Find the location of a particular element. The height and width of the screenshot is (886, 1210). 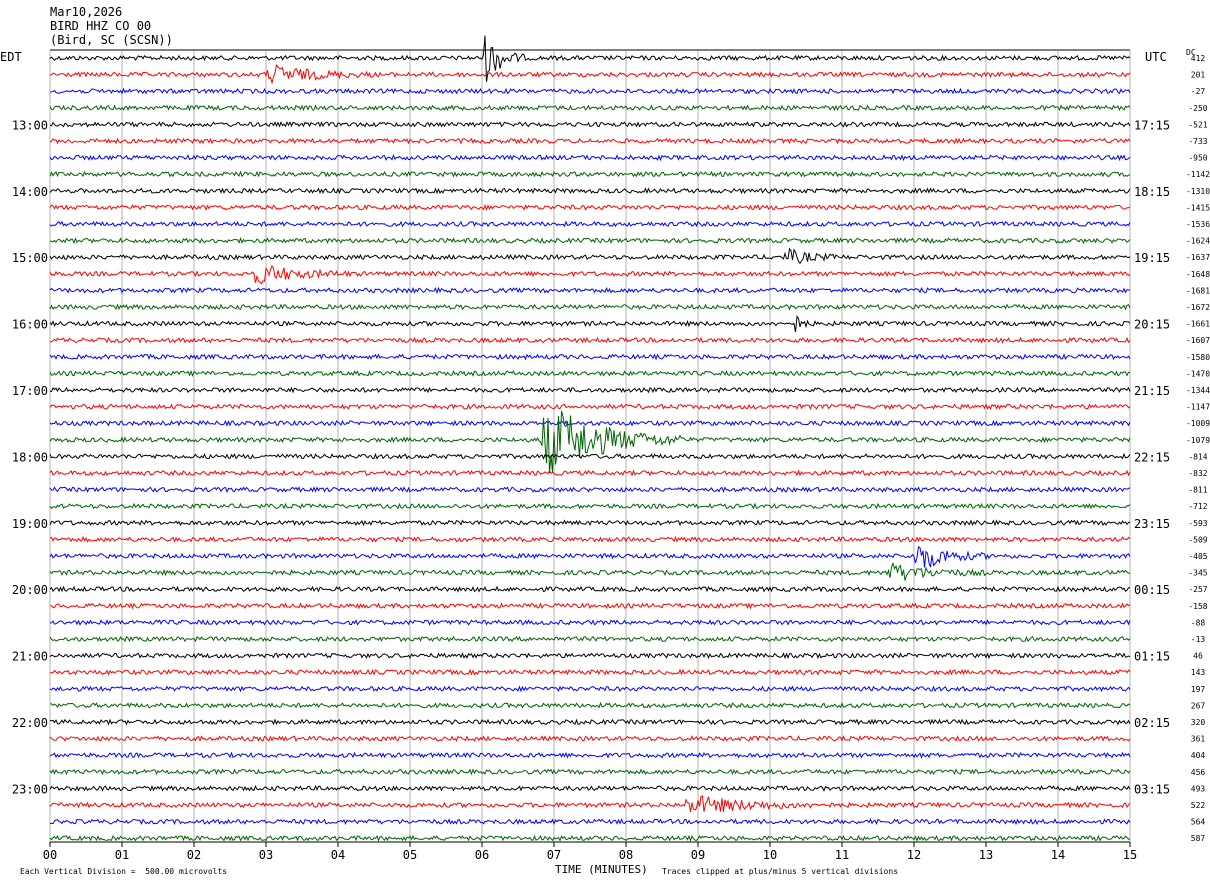

utc-time-label: 01:15 is located at coordinates (1152, 657).